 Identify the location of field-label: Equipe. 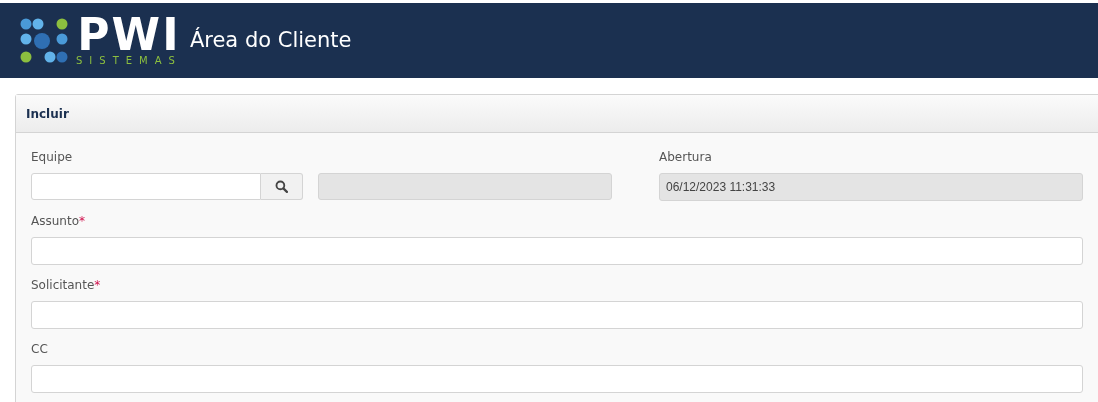
(52, 157).